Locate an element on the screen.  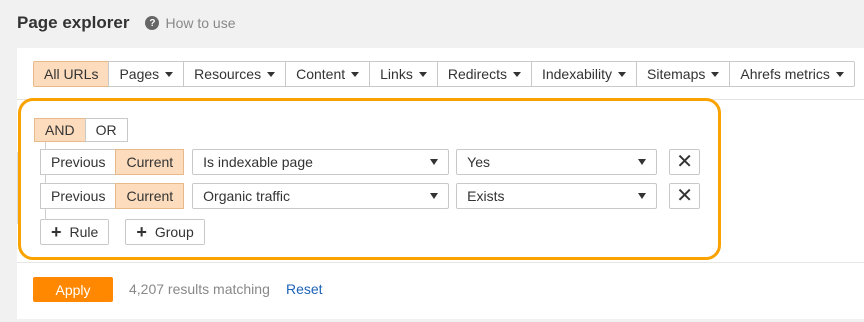
or-button: OR is located at coordinates (106, 130).